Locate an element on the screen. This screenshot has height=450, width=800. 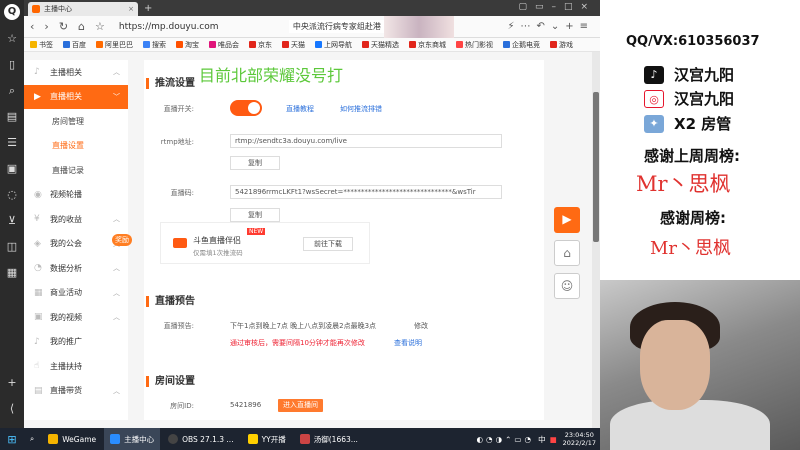
news-ticker: 中央派流行病专家组赴港 is located at coordinates (336, 26).